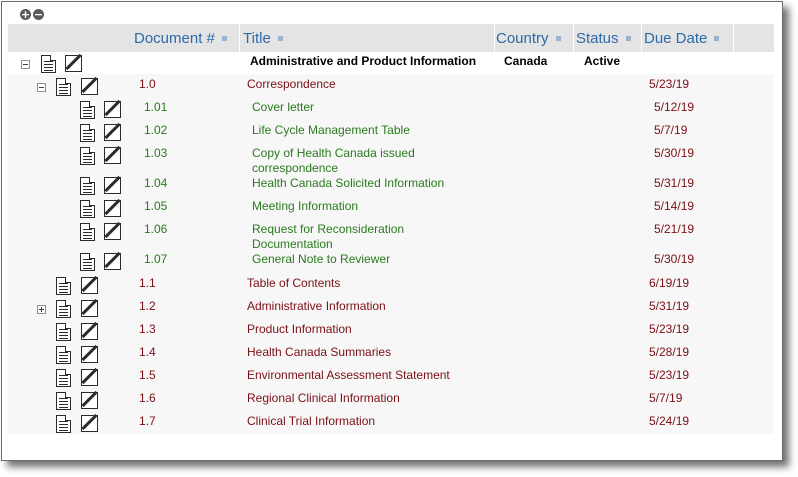 This screenshot has height=477, width=798. What do you see at coordinates (391, 284) in the screenshot?
I see `tree-row: 1.1 Table of Contents 6/19/19` at bounding box center [391, 284].